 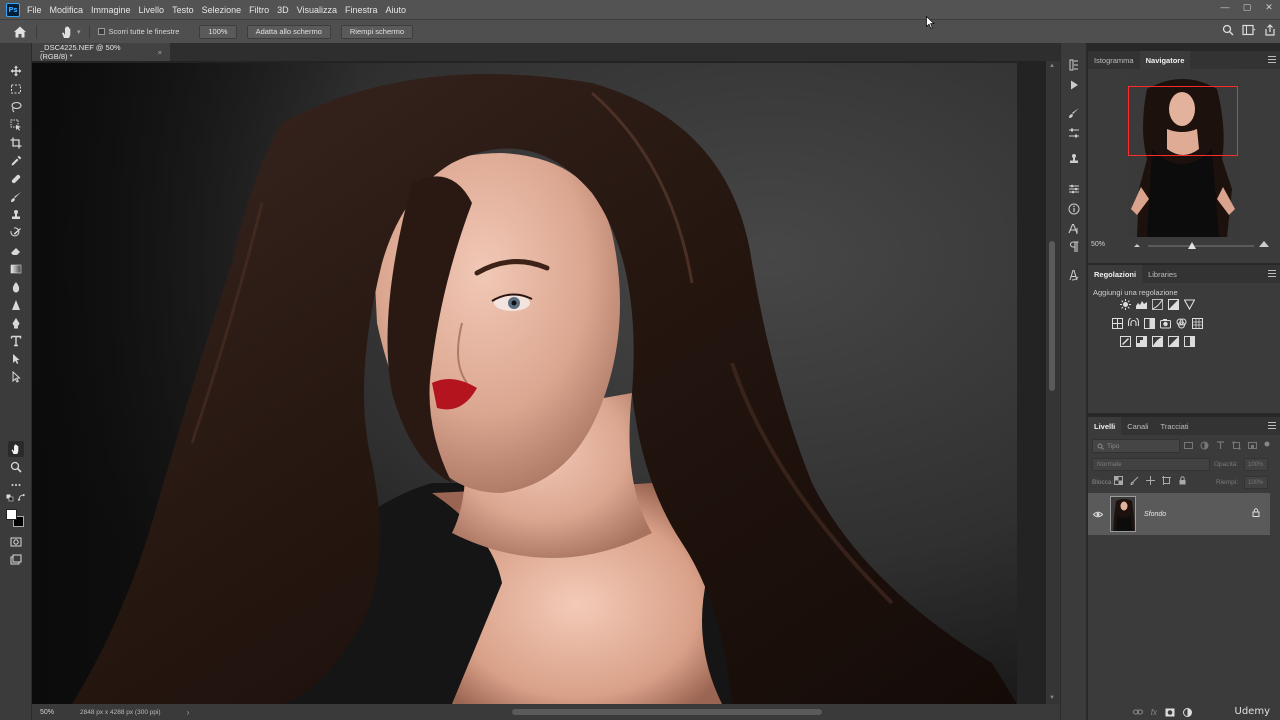 I want to click on menu-modifica: Modifica, so click(x=67, y=10).